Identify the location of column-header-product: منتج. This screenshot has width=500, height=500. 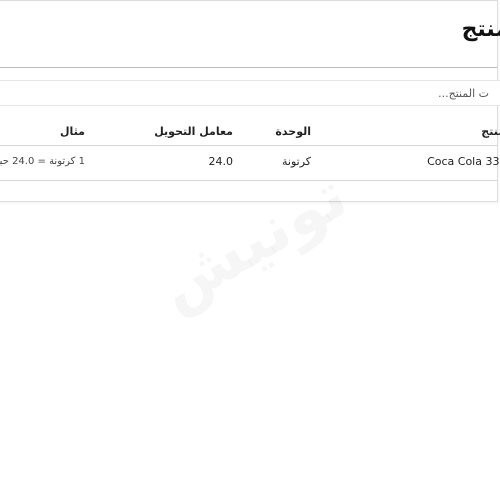
(490, 132).